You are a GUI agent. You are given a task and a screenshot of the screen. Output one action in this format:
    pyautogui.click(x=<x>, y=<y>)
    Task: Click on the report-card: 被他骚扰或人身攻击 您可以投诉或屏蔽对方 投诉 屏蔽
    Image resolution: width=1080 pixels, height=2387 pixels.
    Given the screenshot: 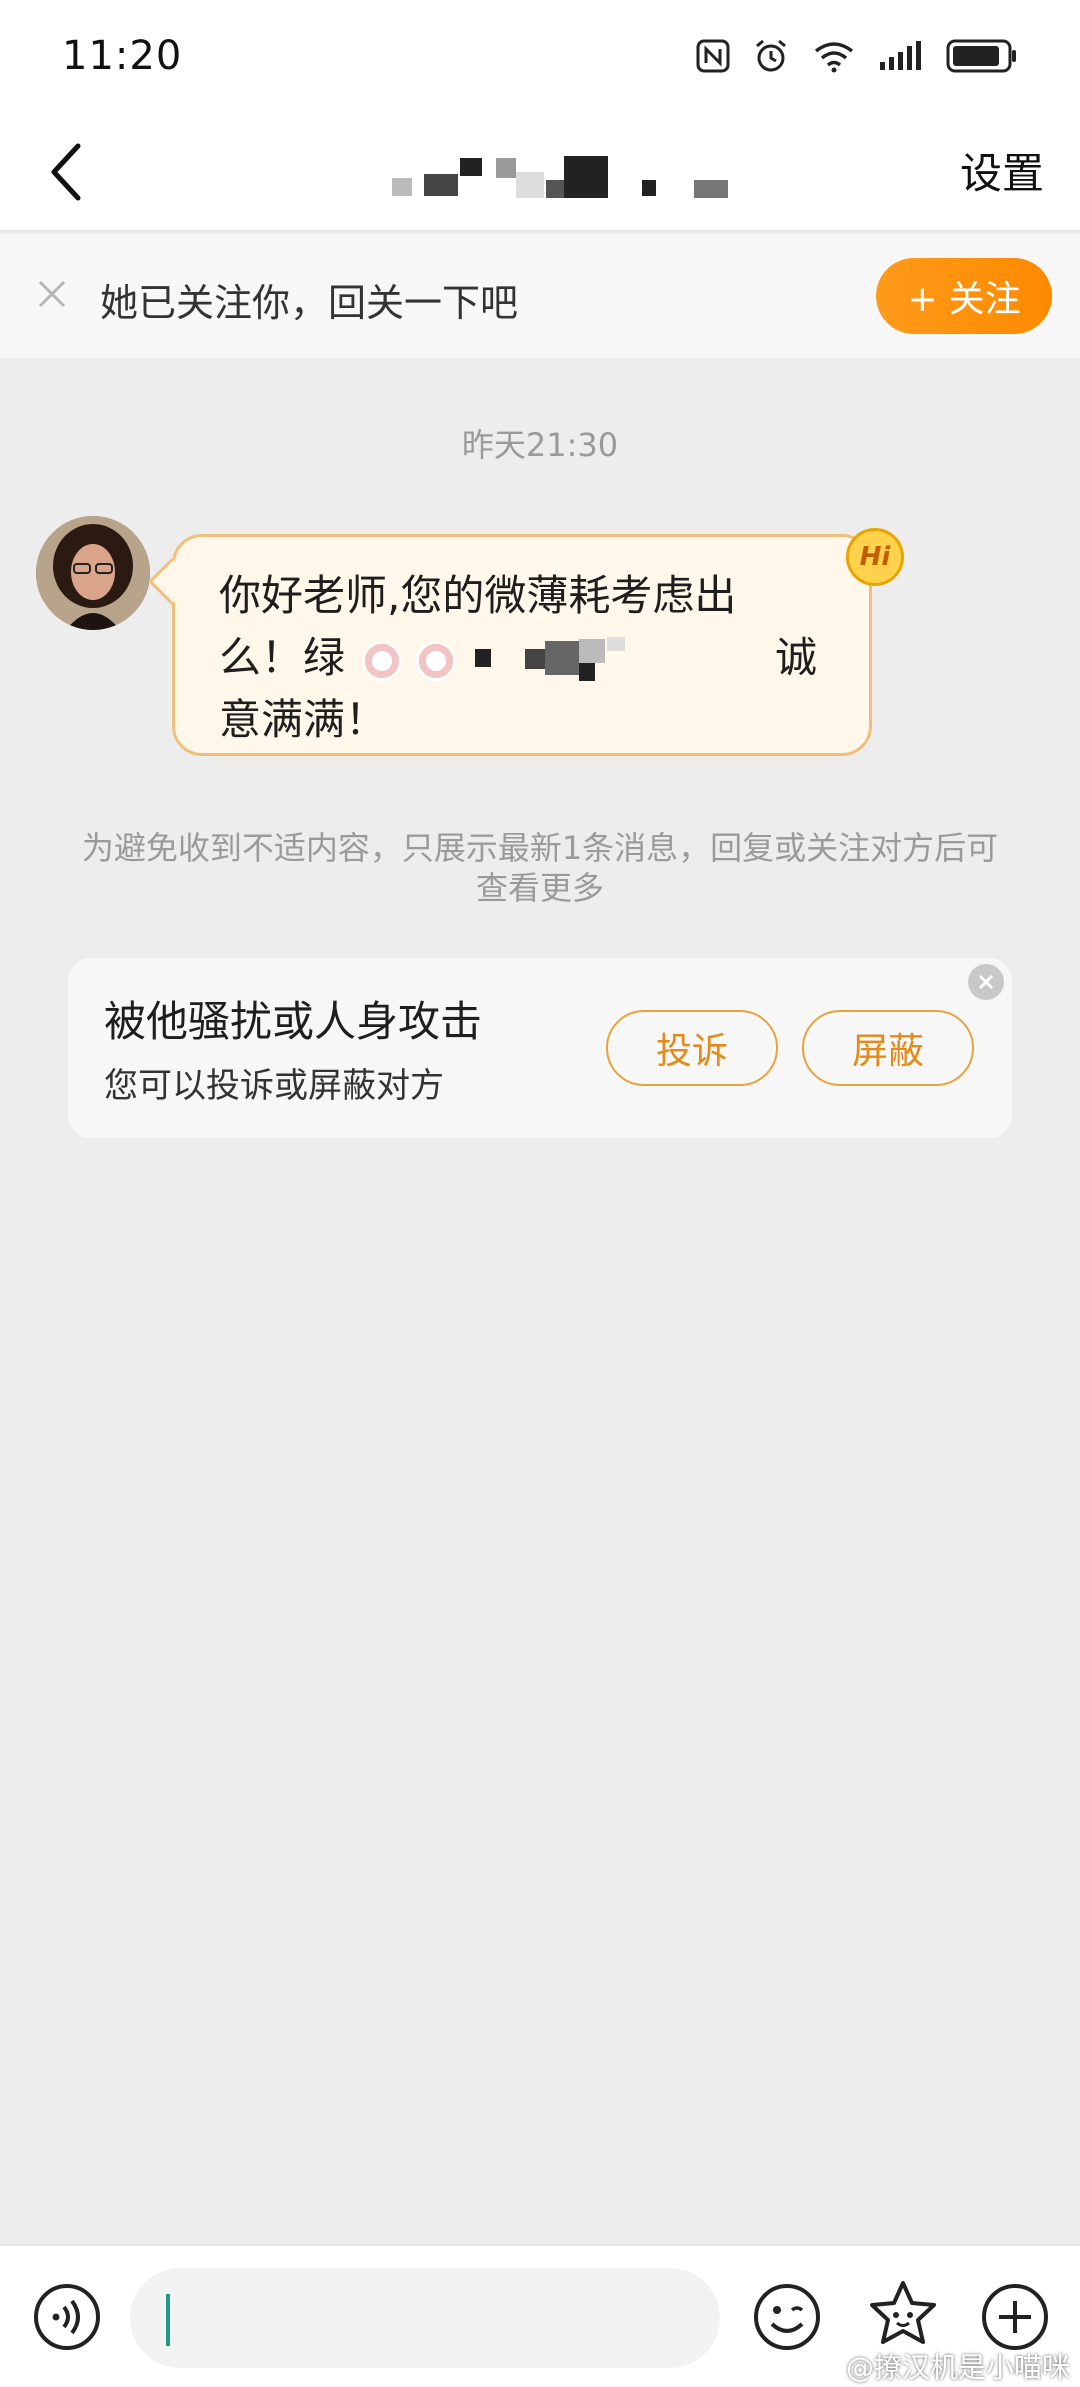 What is the action you would take?
    pyautogui.click(x=540, y=1048)
    